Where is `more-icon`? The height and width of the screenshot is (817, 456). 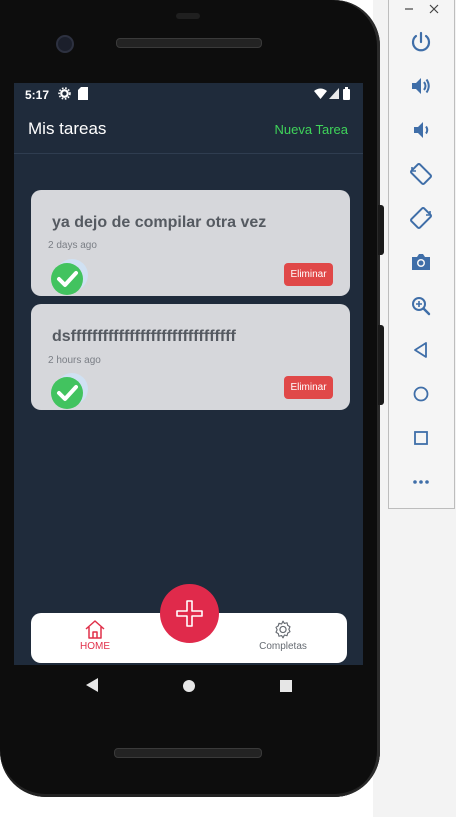 more-icon is located at coordinates (421, 482).